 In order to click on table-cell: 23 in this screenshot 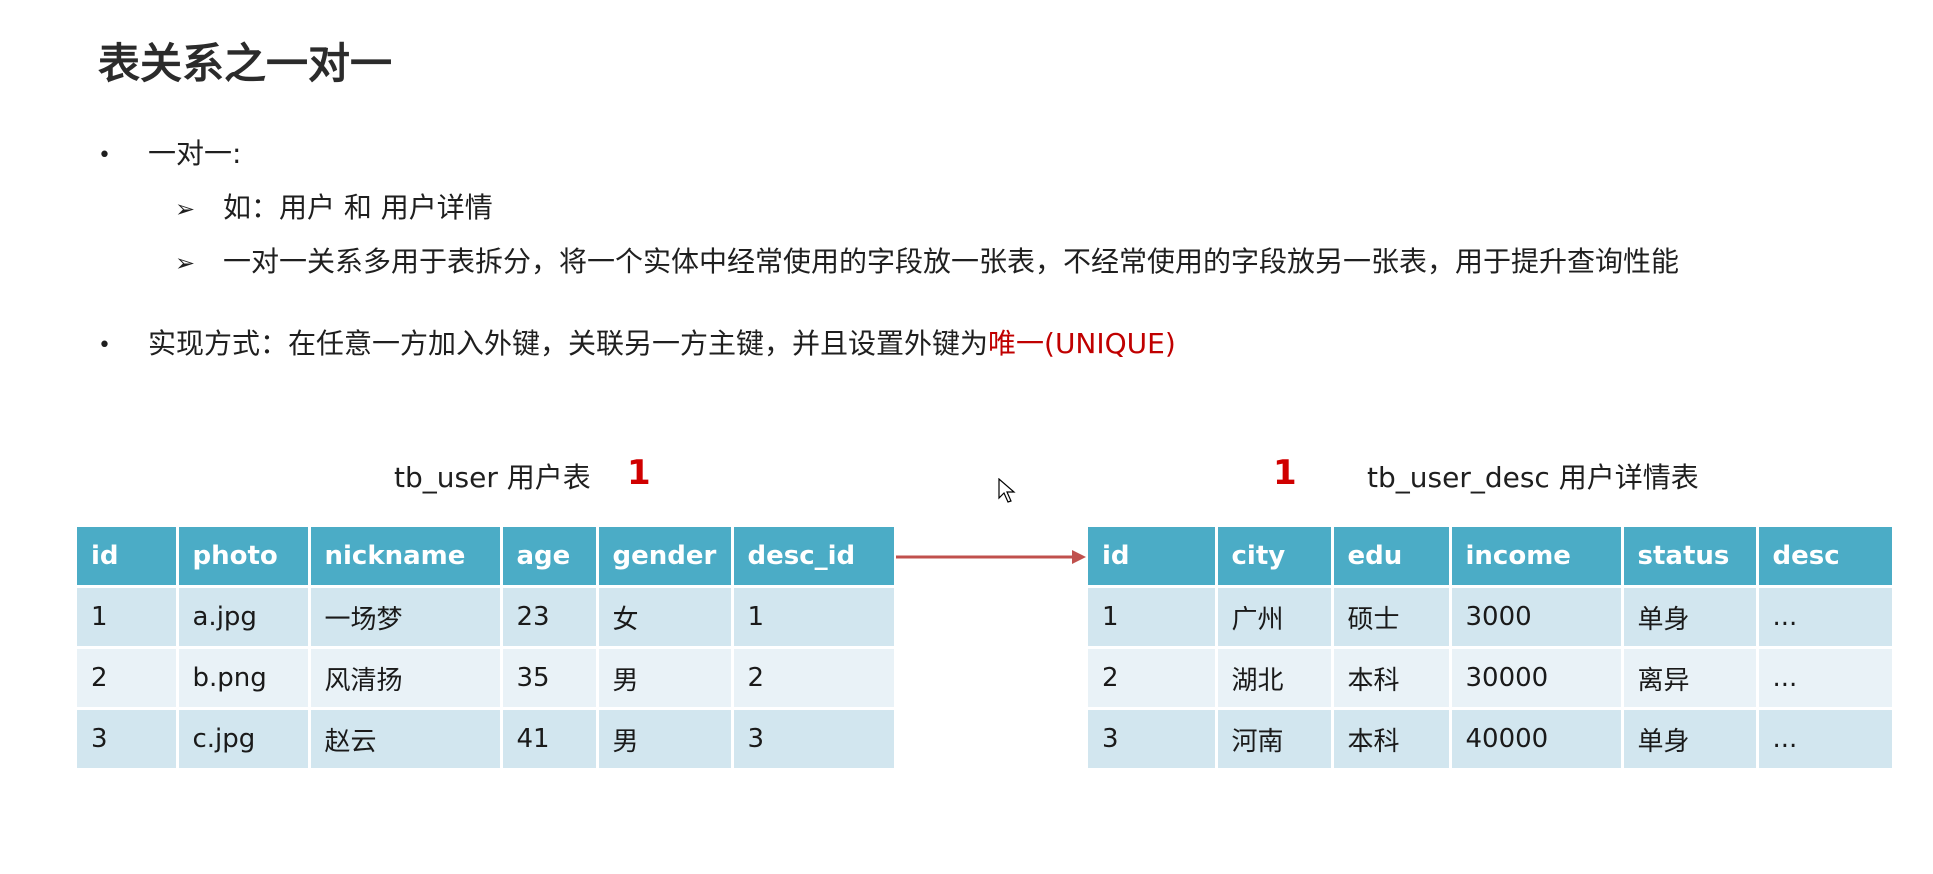, I will do `click(550, 616)`.